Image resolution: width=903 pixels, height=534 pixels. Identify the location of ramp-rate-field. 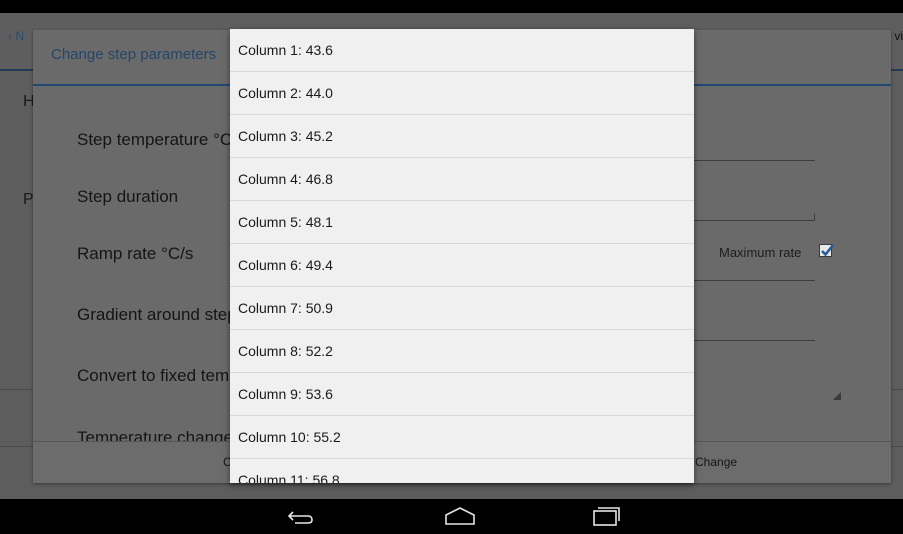
(754, 280).